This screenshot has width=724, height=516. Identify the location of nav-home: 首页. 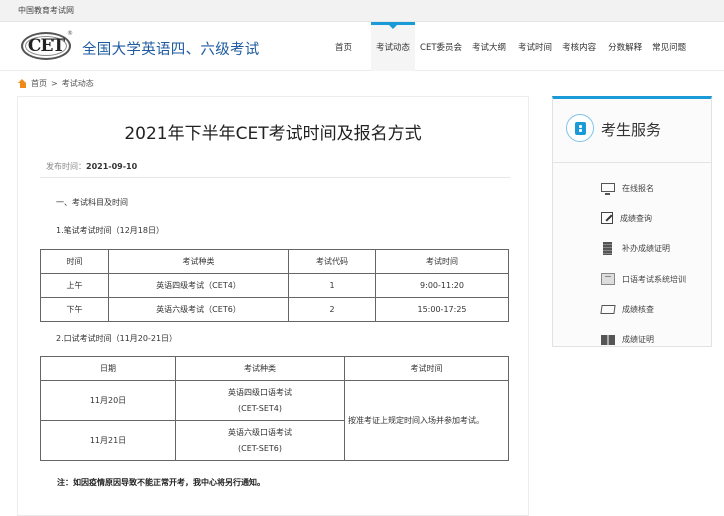
(343, 46).